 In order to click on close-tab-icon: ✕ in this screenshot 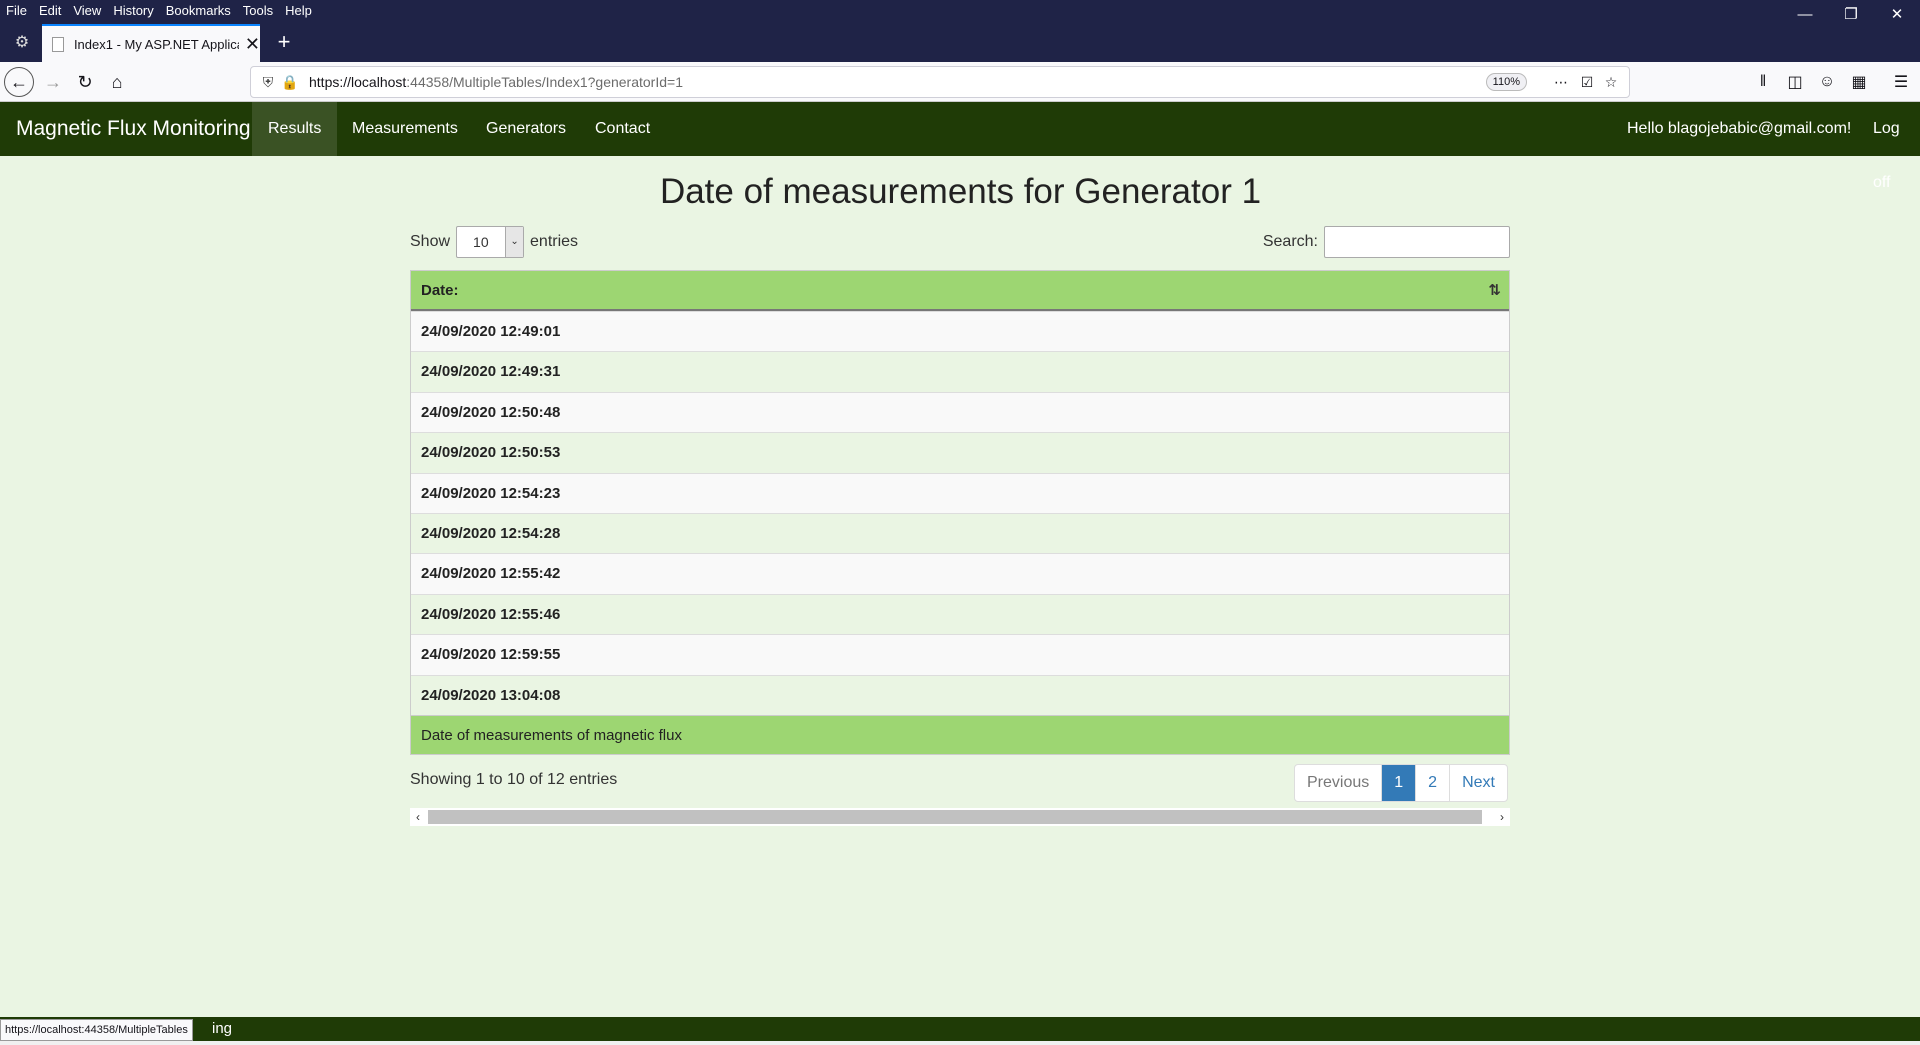, I will do `click(252, 44)`.